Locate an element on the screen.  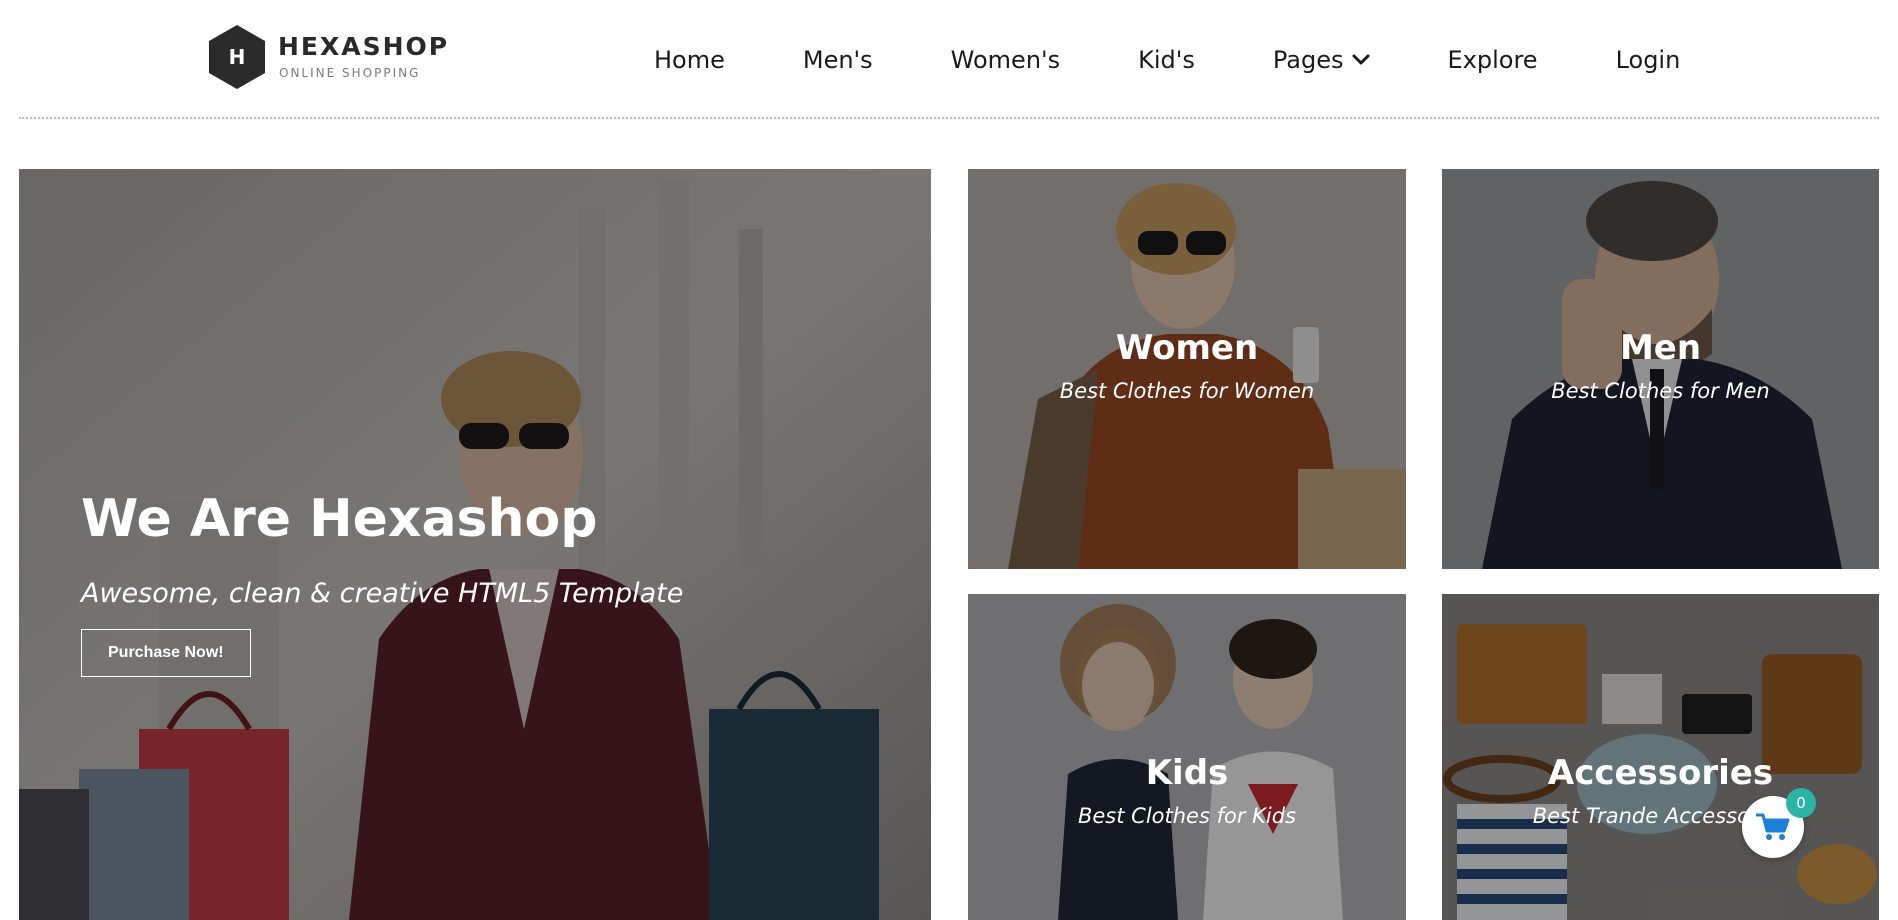
nav-item-pages: Pages is located at coordinates (1321, 60).